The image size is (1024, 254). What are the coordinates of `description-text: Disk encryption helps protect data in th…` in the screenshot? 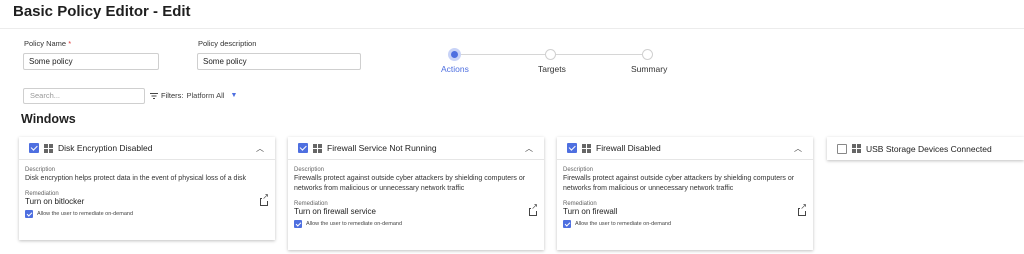 It's located at (136, 178).